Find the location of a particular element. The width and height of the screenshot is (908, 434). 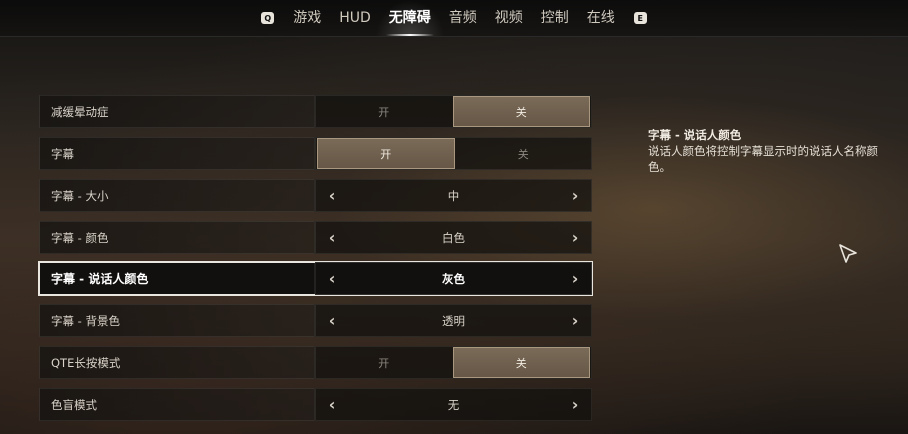

setting-row-speaker-color: 字幕 - 说话人颜色 ‹ 灰色 › is located at coordinates (315, 278).